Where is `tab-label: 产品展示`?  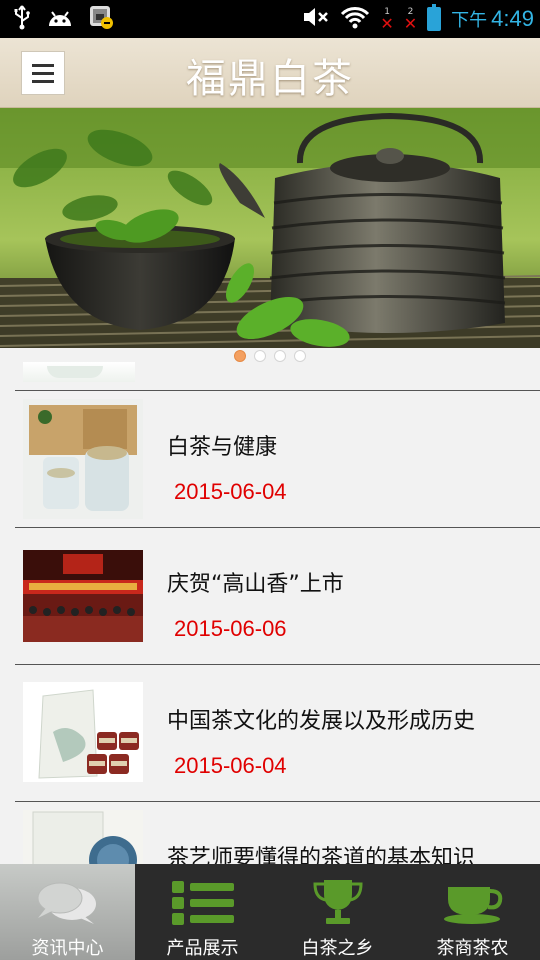
tab-label: 产品展示 is located at coordinates (202, 948).